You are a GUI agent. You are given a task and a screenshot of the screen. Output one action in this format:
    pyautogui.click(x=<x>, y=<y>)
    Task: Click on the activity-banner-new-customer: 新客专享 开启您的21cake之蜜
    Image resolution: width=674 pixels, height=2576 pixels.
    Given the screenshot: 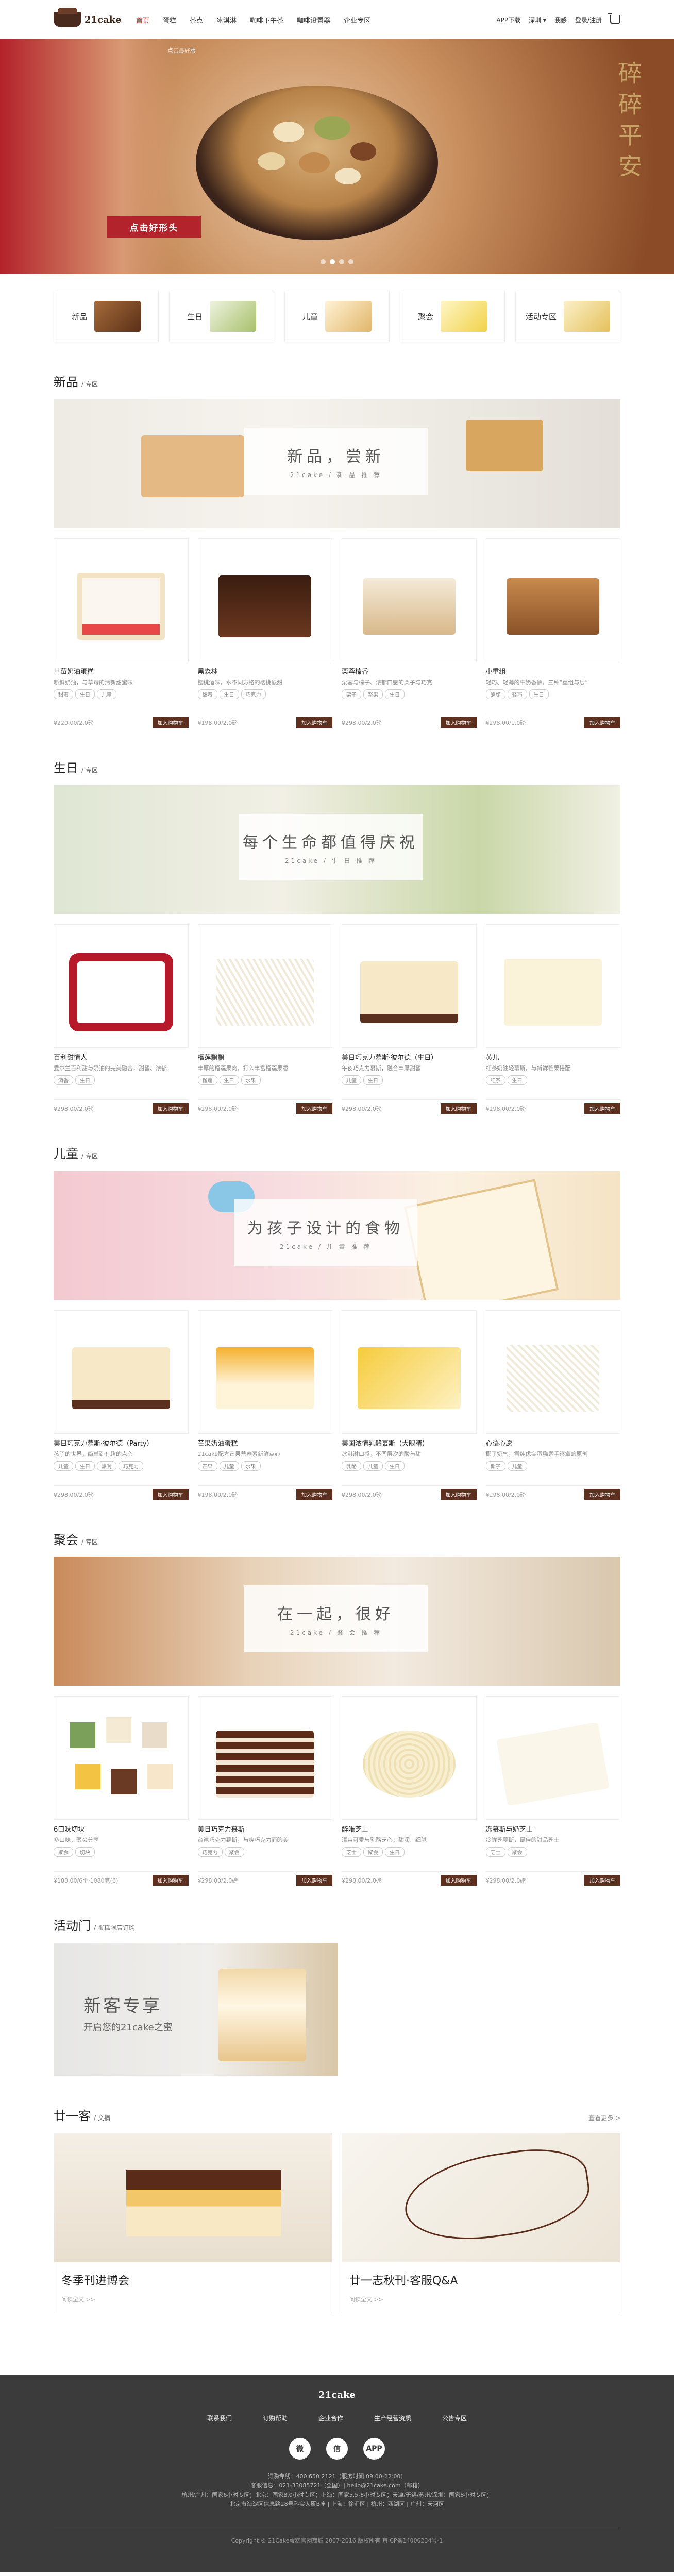 What is the action you would take?
    pyautogui.click(x=196, y=2010)
    